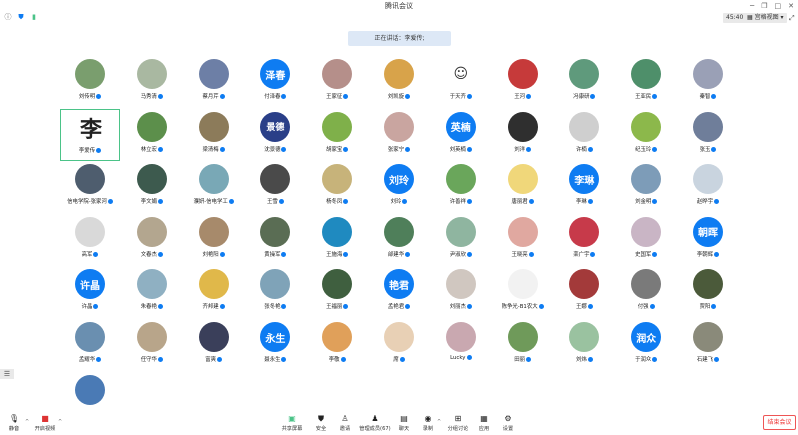 The width and height of the screenshot is (798, 435). Describe the element at coordinates (90, 345) in the screenshot. I see `participant-tile: 孟耀华` at that location.